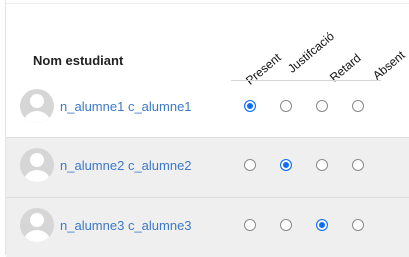 The height and width of the screenshot is (257, 409). I want to click on status-header-absent: Absent, so click(389, 65).